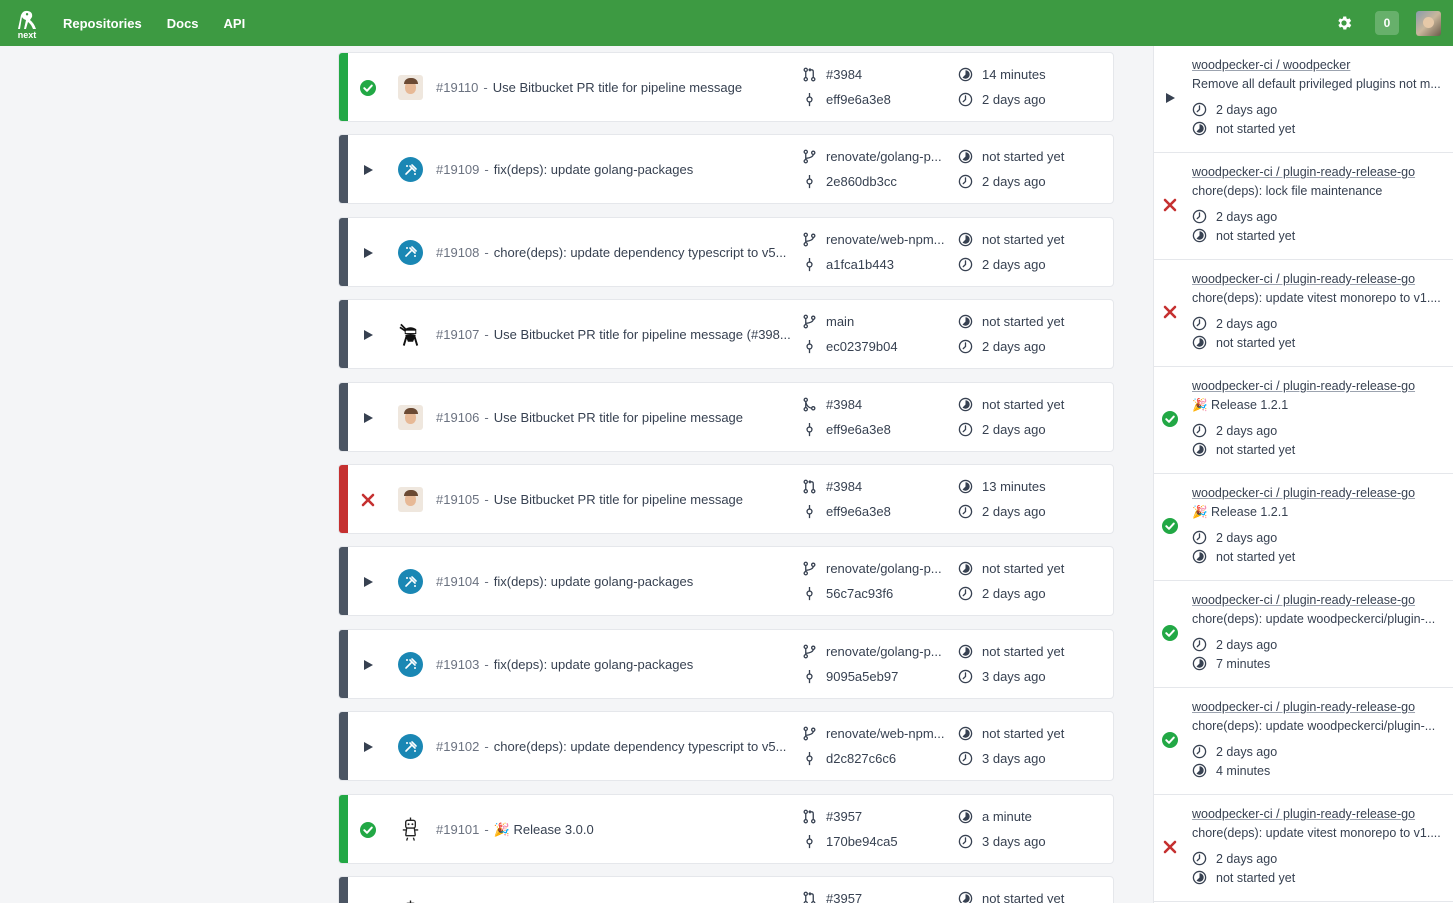  What do you see at coordinates (1014, 429) in the screenshot?
I see `created-text: 2 days ago` at bounding box center [1014, 429].